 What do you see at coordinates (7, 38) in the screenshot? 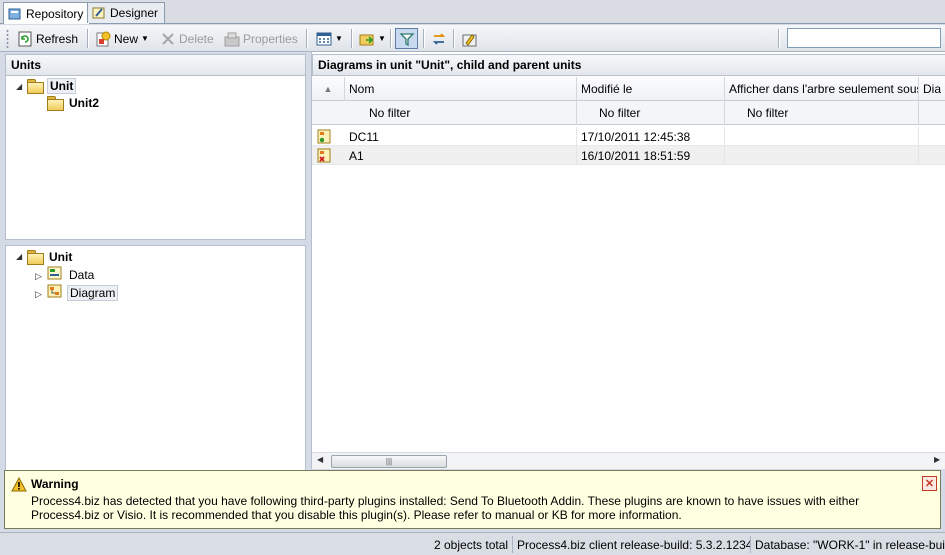
I see `toolbar-grip` at bounding box center [7, 38].